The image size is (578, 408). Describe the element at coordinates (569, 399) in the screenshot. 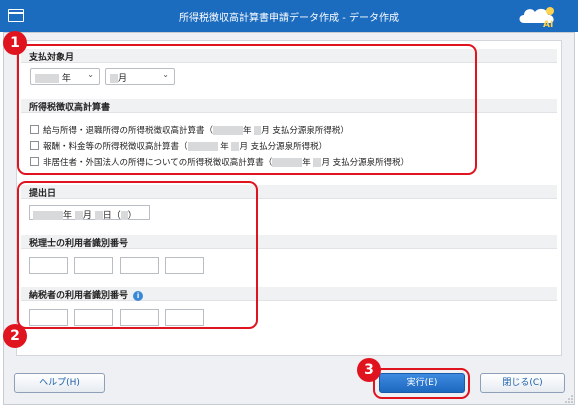

I see `resize-grip-icon` at that location.